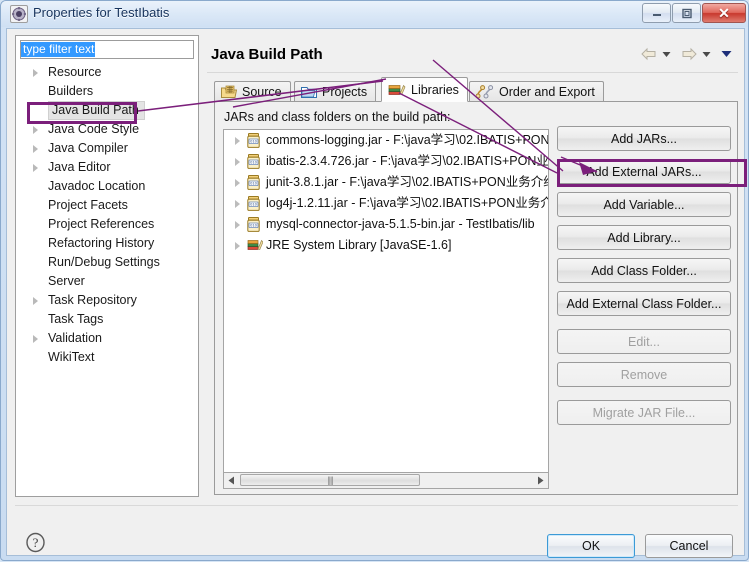 This screenshot has height=562, width=749. What do you see at coordinates (107, 49) in the screenshot?
I see `filter-input: type filter text` at bounding box center [107, 49].